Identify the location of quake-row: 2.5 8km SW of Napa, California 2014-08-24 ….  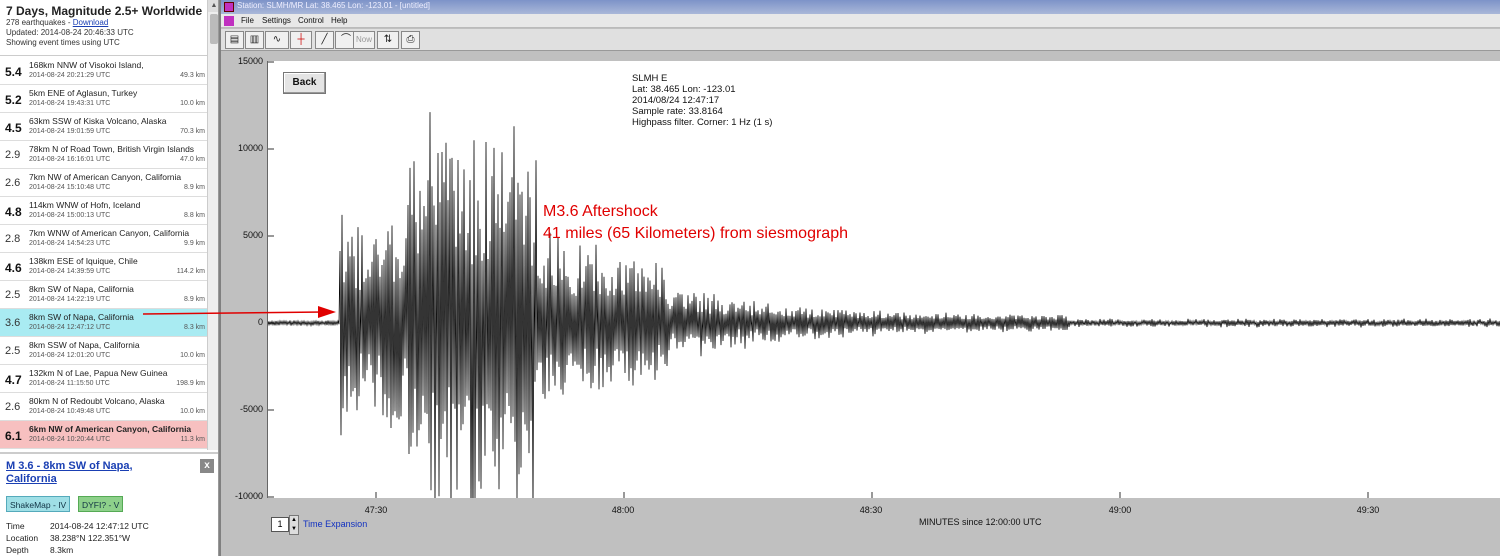
(103, 295).